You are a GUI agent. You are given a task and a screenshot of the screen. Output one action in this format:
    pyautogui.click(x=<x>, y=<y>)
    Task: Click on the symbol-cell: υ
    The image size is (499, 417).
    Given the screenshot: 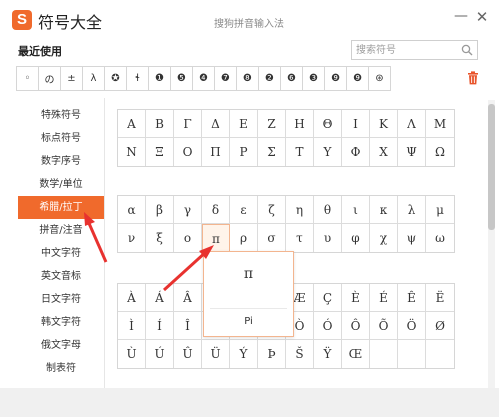 What is the action you would take?
    pyautogui.click(x=328, y=238)
    